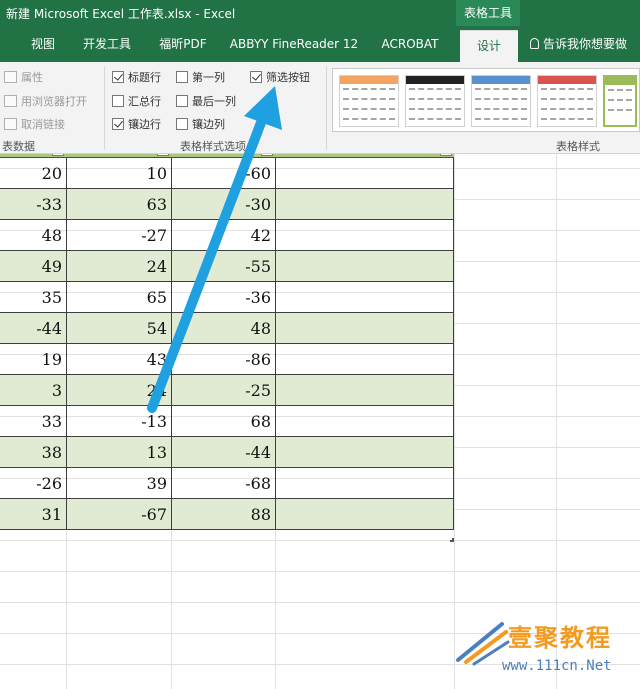 The width and height of the screenshot is (640, 689). What do you see at coordinates (33, 483) in the screenshot?
I see `table-cell: -26` at bounding box center [33, 483].